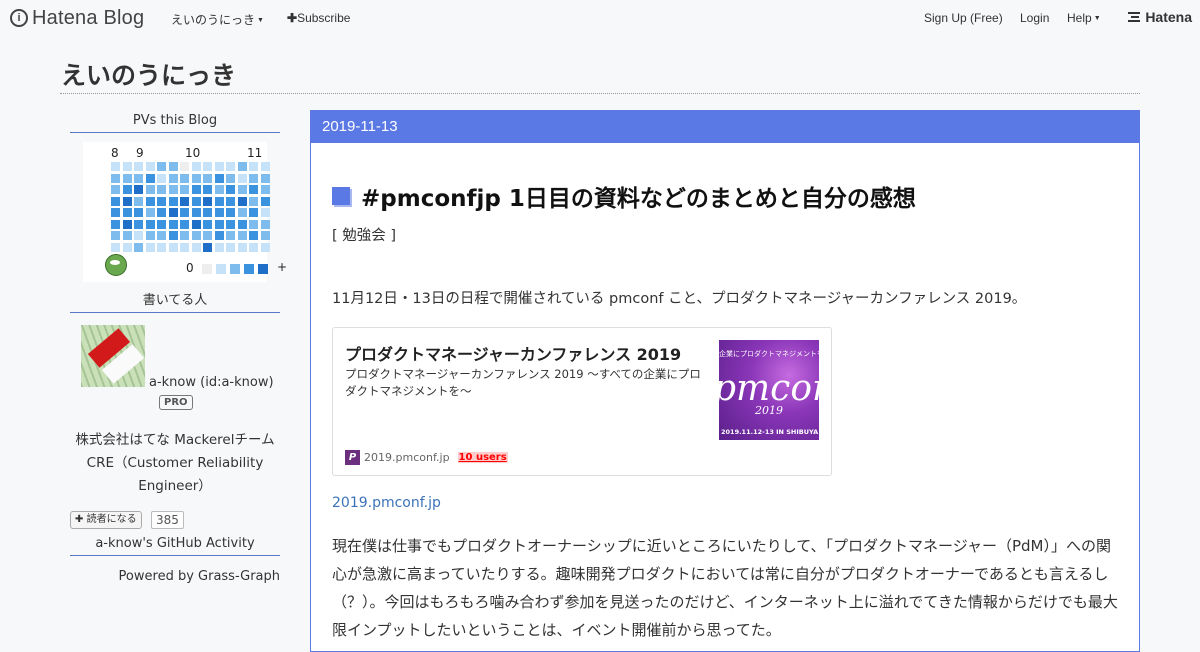  What do you see at coordinates (175, 576) in the screenshot?
I see `powered-by-link: Powered by Grass-Graph` at bounding box center [175, 576].